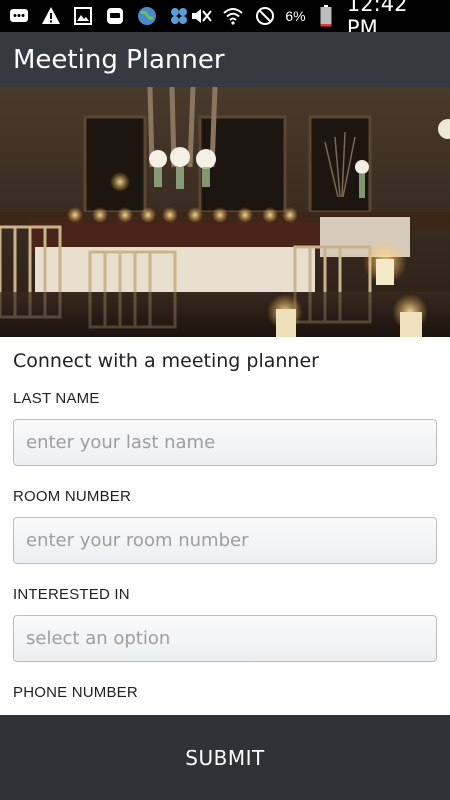 Image resolution: width=450 pixels, height=800 pixels. What do you see at coordinates (71, 594) in the screenshot?
I see `interested-in-label: INTERESTED IN` at bounding box center [71, 594].